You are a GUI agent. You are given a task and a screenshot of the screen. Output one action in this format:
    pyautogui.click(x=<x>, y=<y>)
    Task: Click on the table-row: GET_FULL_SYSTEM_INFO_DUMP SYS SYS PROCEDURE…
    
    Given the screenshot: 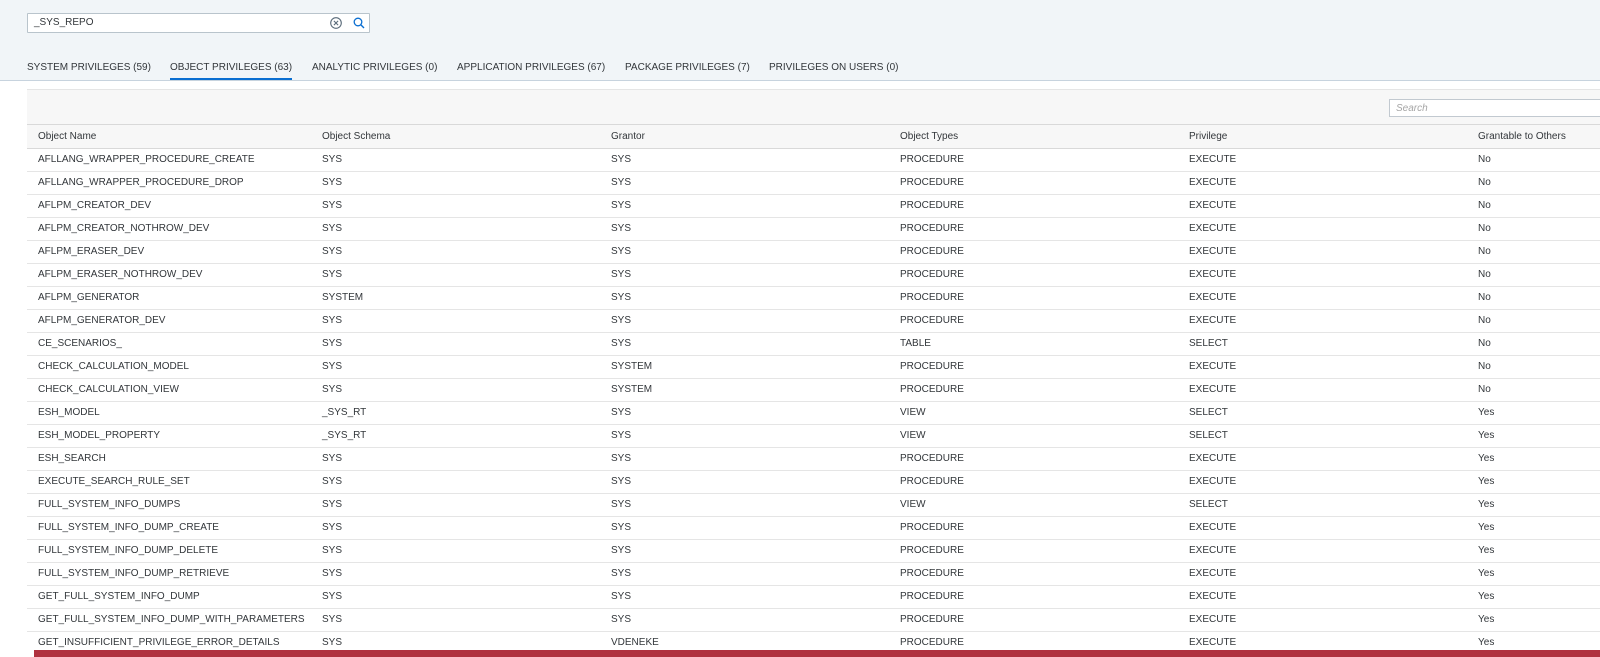 What is the action you would take?
    pyautogui.click(x=813, y=597)
    